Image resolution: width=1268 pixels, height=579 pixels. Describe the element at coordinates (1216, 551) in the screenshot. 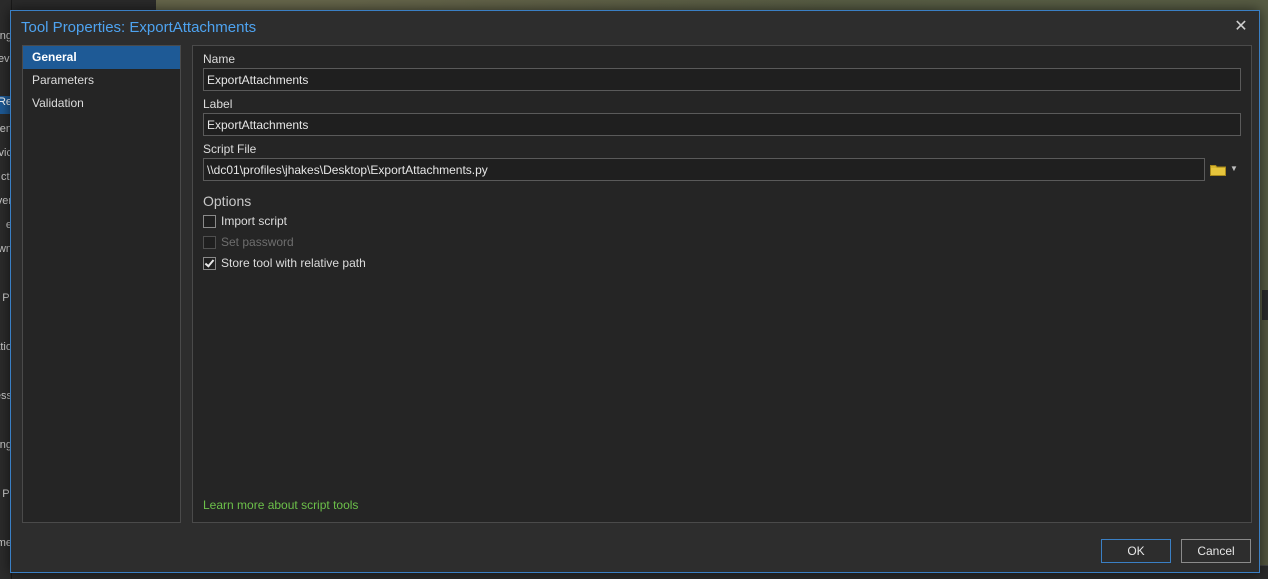

I see `cancel-button: Cancel` at that location.